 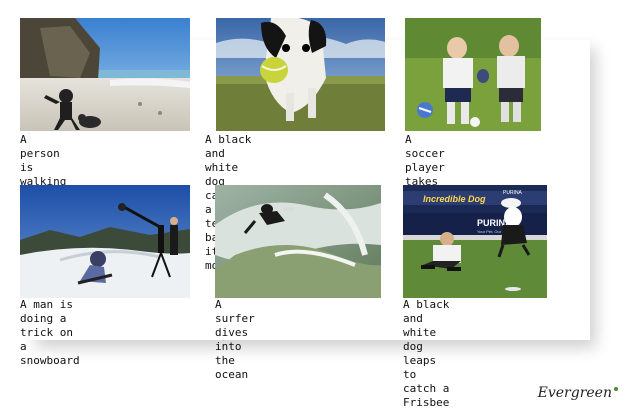 I want to click on logo-dot-icon, so click(x=616, y=389).